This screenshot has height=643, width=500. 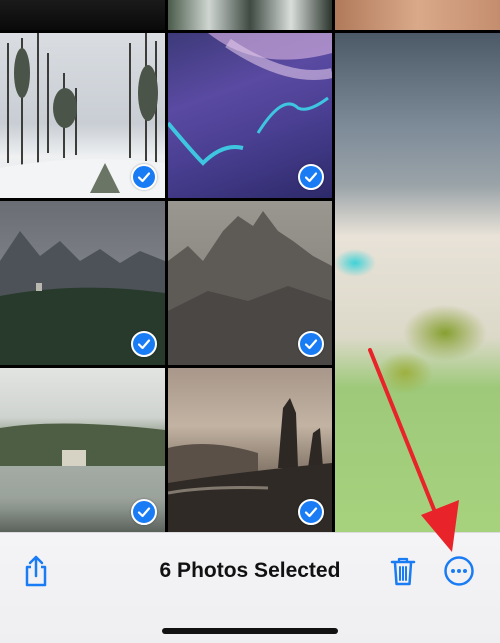 I want to click on trash-icon, so click(x=403, y=571).